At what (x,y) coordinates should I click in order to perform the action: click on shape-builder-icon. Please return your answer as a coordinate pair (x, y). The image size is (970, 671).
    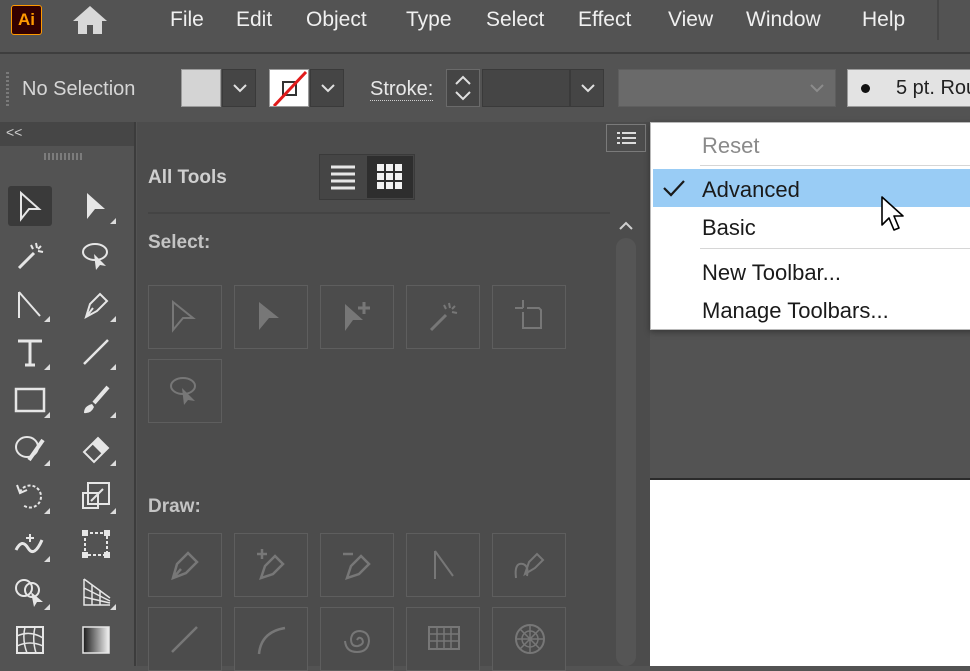
    Looking at the image, I should click on (29, 593).